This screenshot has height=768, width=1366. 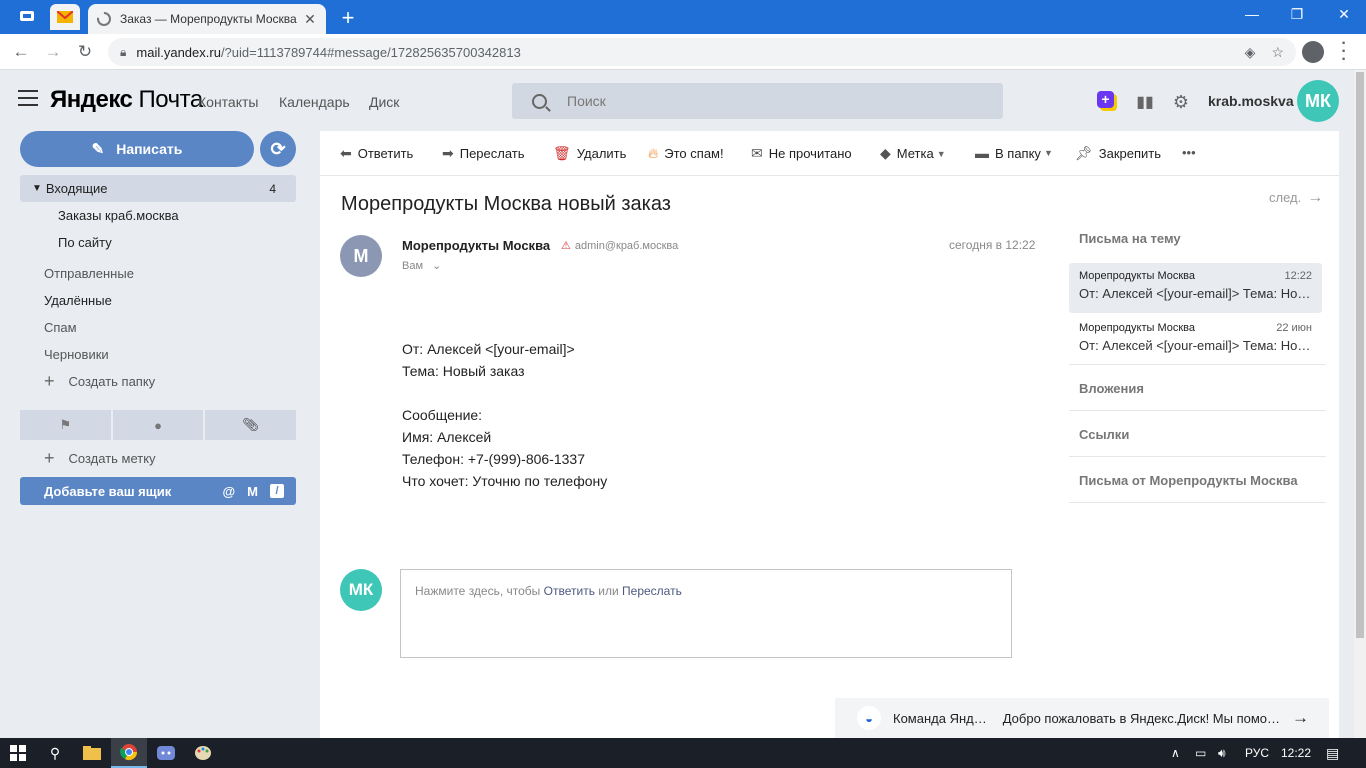 I want to click on nav-contacts: Контакты, so click(x=228, y=102).